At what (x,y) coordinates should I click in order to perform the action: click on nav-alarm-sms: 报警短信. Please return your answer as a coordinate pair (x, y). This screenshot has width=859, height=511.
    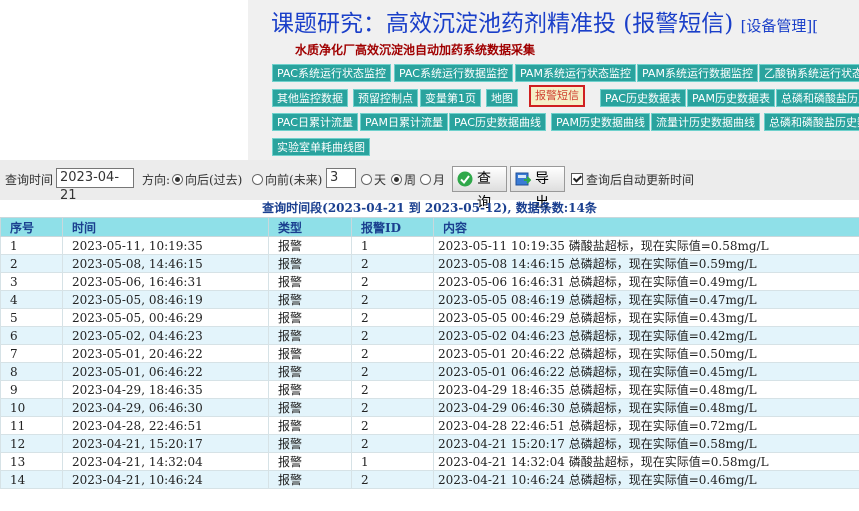
    Looking at the image, I should click on (557, 96).